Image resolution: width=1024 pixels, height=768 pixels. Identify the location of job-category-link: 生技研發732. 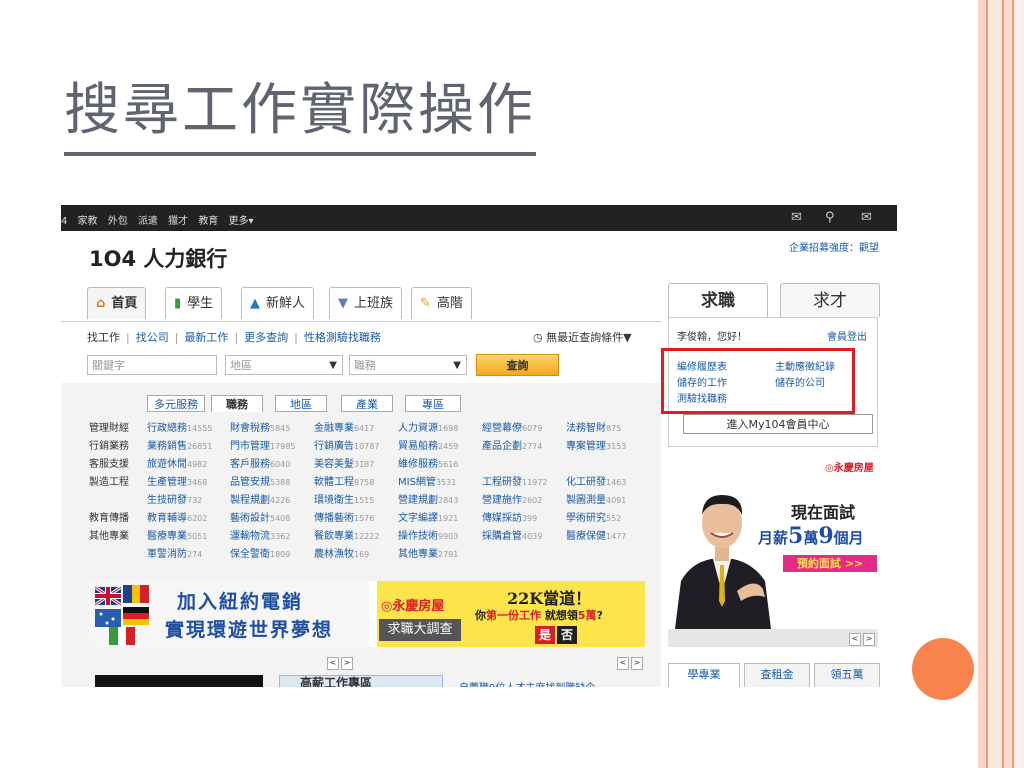
(174, 498).